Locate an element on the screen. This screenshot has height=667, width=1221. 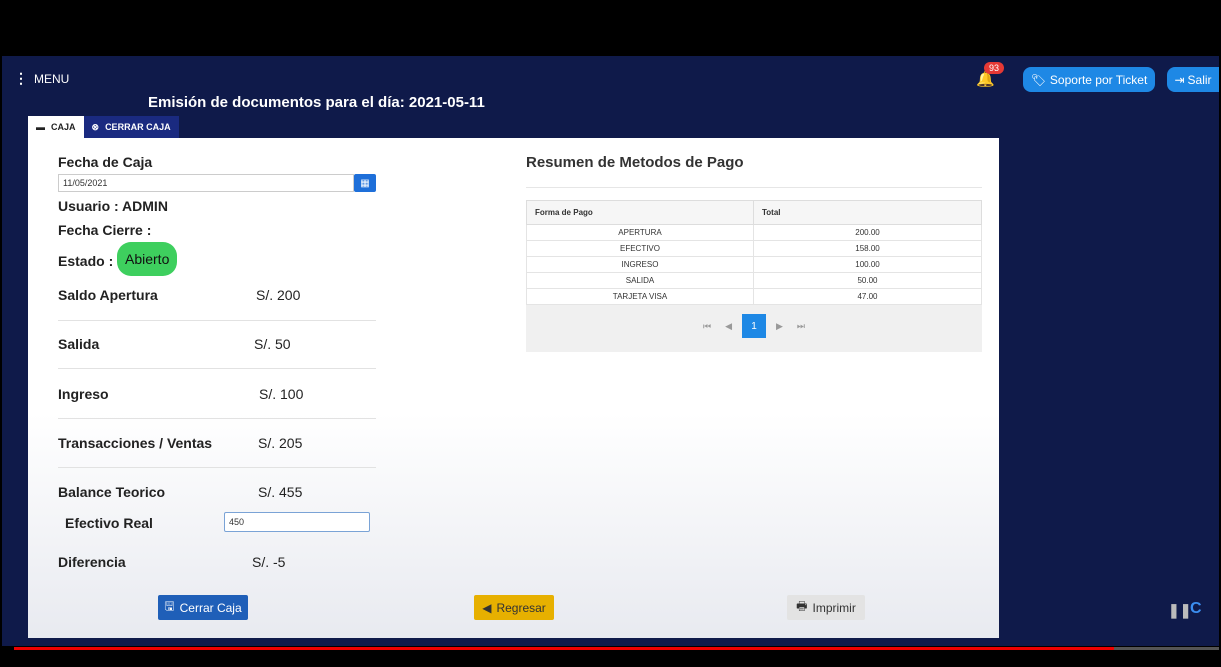
regresar-label: Regresar is located at coordinates (521, 607).